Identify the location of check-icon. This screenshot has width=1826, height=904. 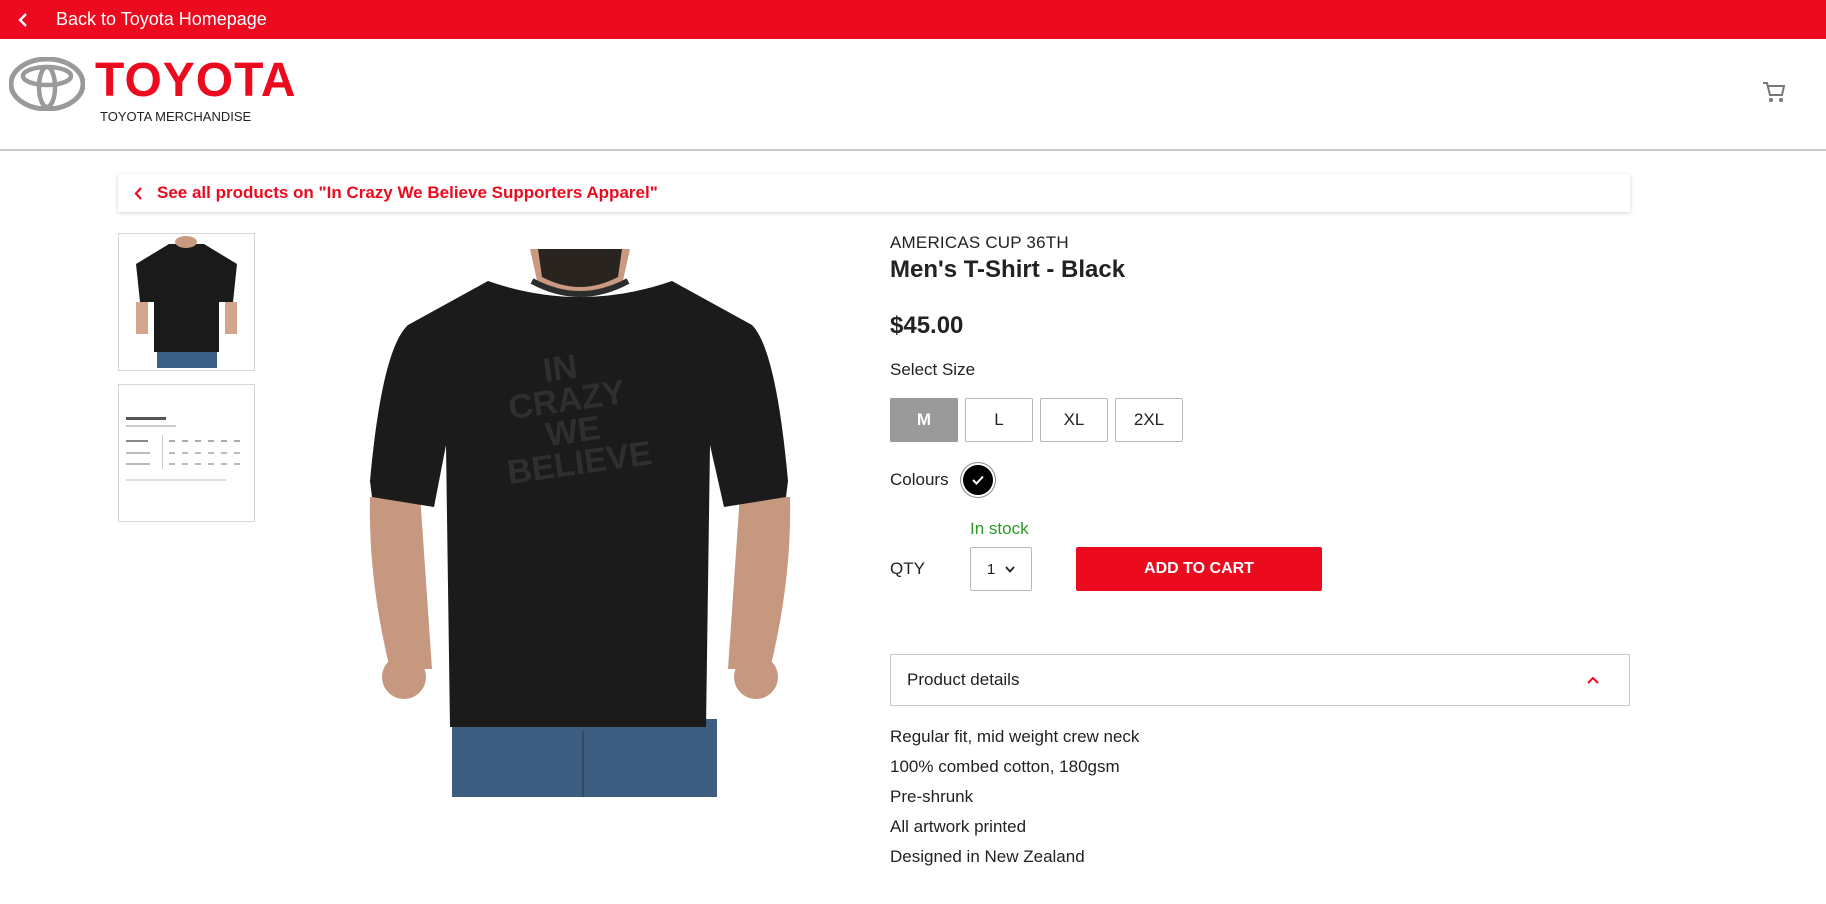
(977, 480).